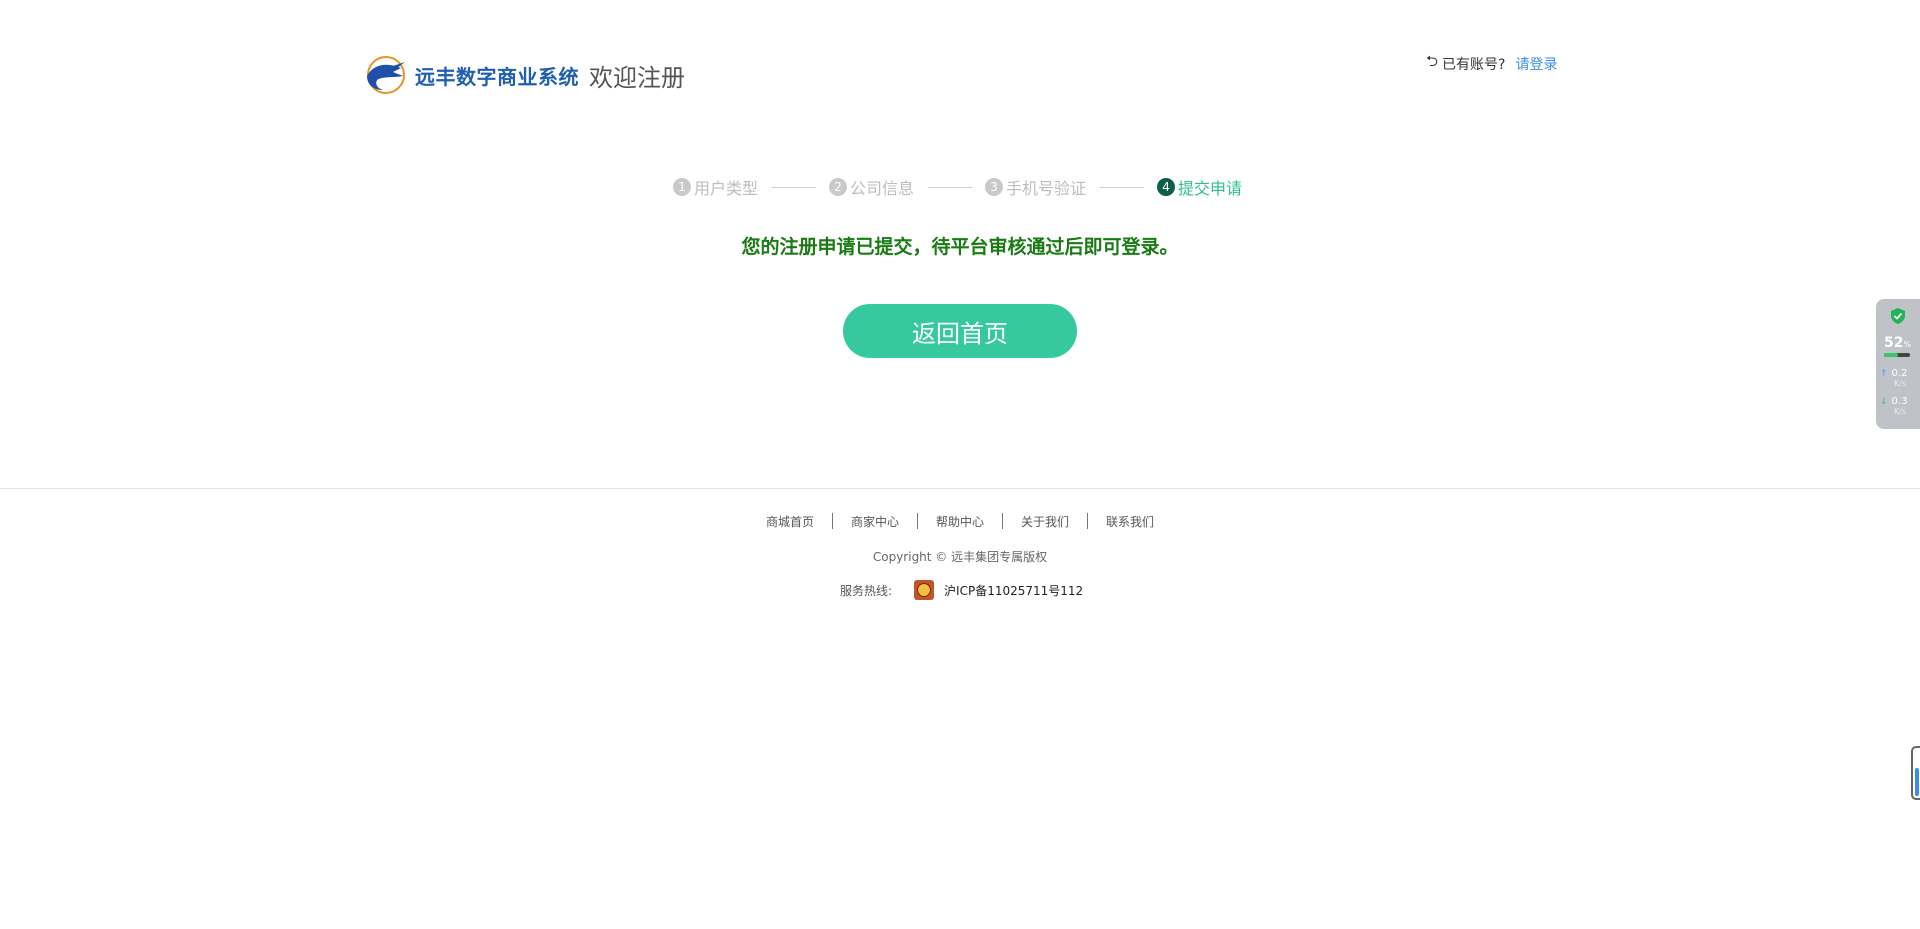 The image size is (1920, 929). Describe the element at coordinates (881, 188) in the screenshot. I see `step-label: 公司信息` at that location.